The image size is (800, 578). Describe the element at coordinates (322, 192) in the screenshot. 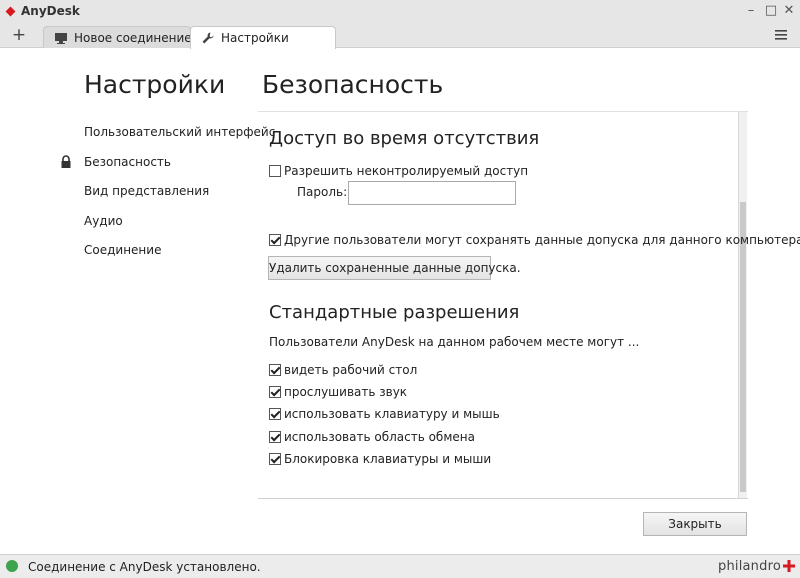

I see `password-label: Пароль:` at that location.